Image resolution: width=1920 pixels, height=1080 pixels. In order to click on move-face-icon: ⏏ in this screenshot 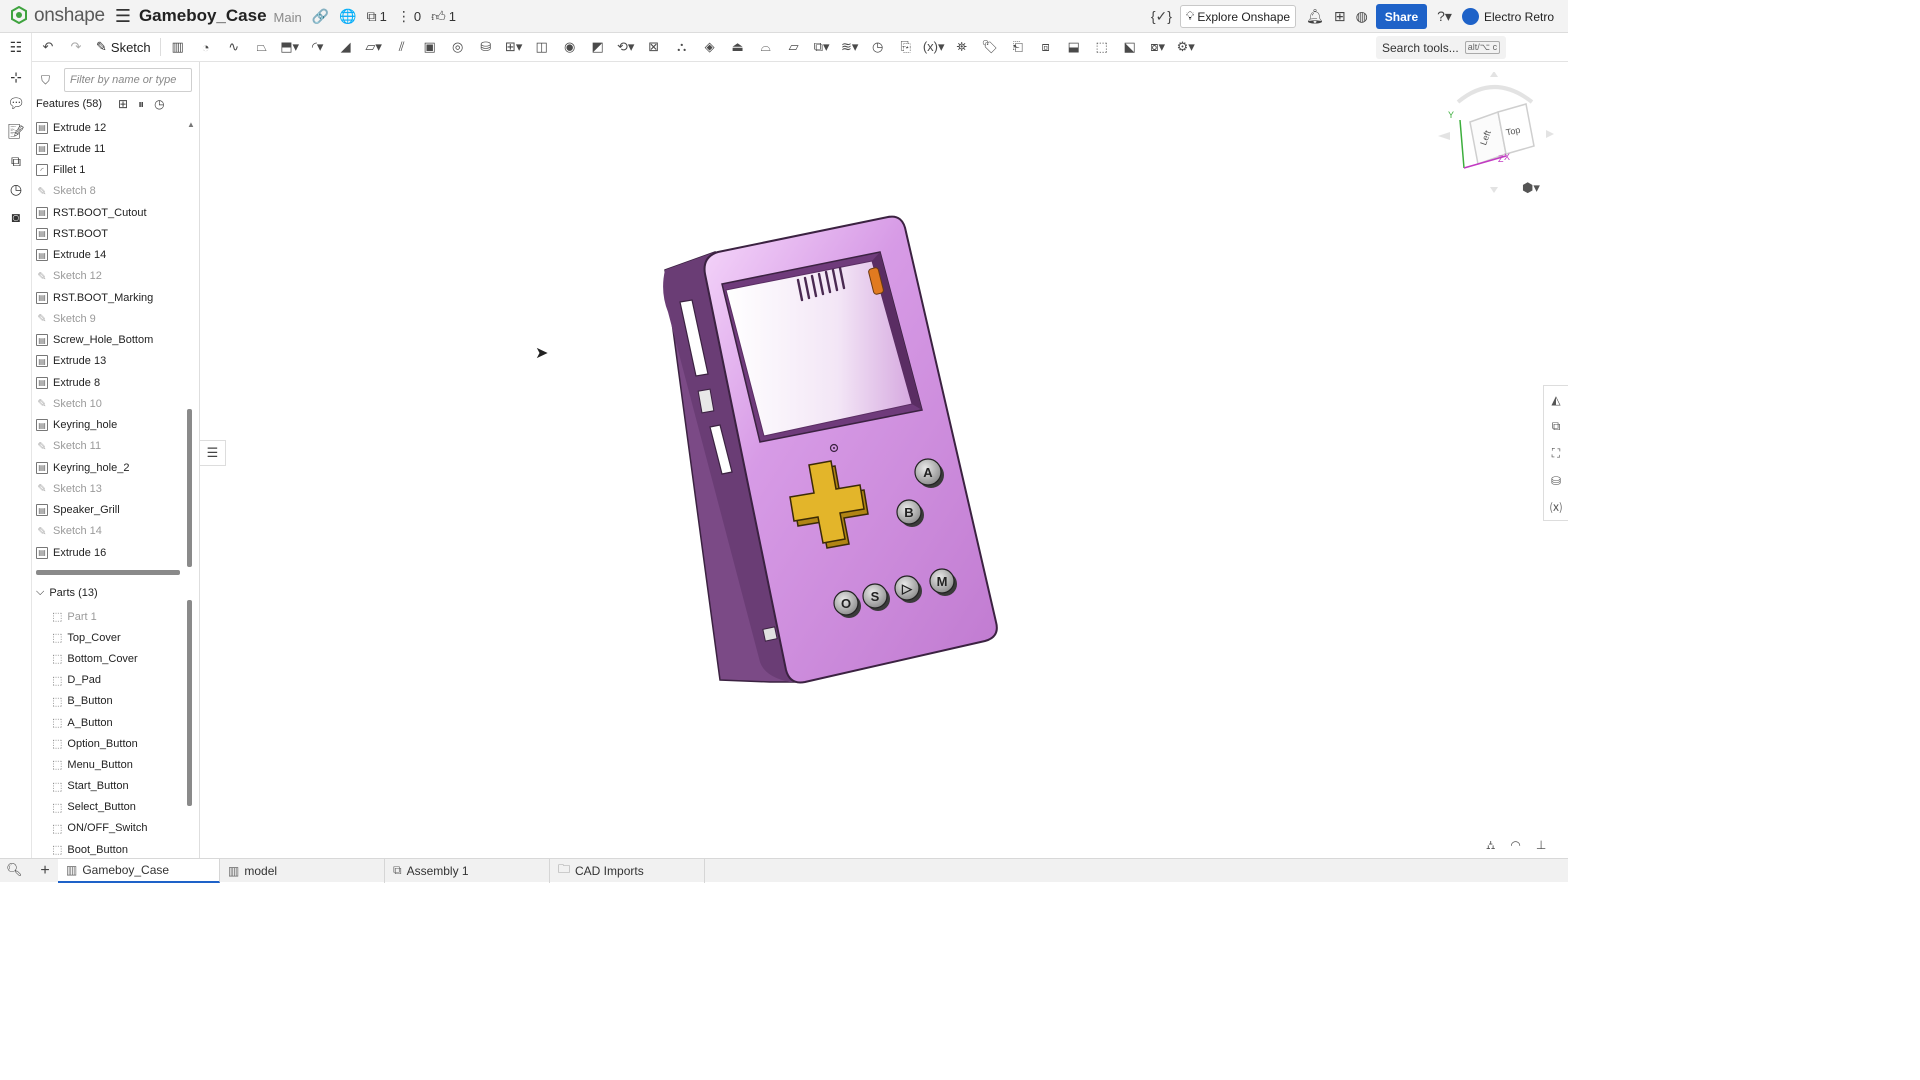, I will do `click(738, 47)`.